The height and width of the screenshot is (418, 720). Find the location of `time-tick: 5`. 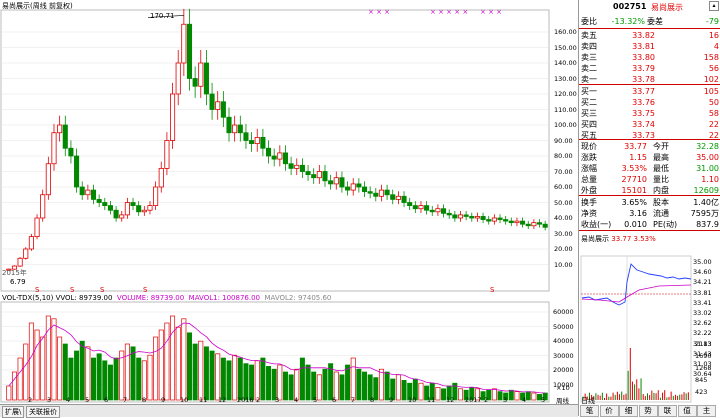

time-tick: 5 is located at coordinates (87, 400).